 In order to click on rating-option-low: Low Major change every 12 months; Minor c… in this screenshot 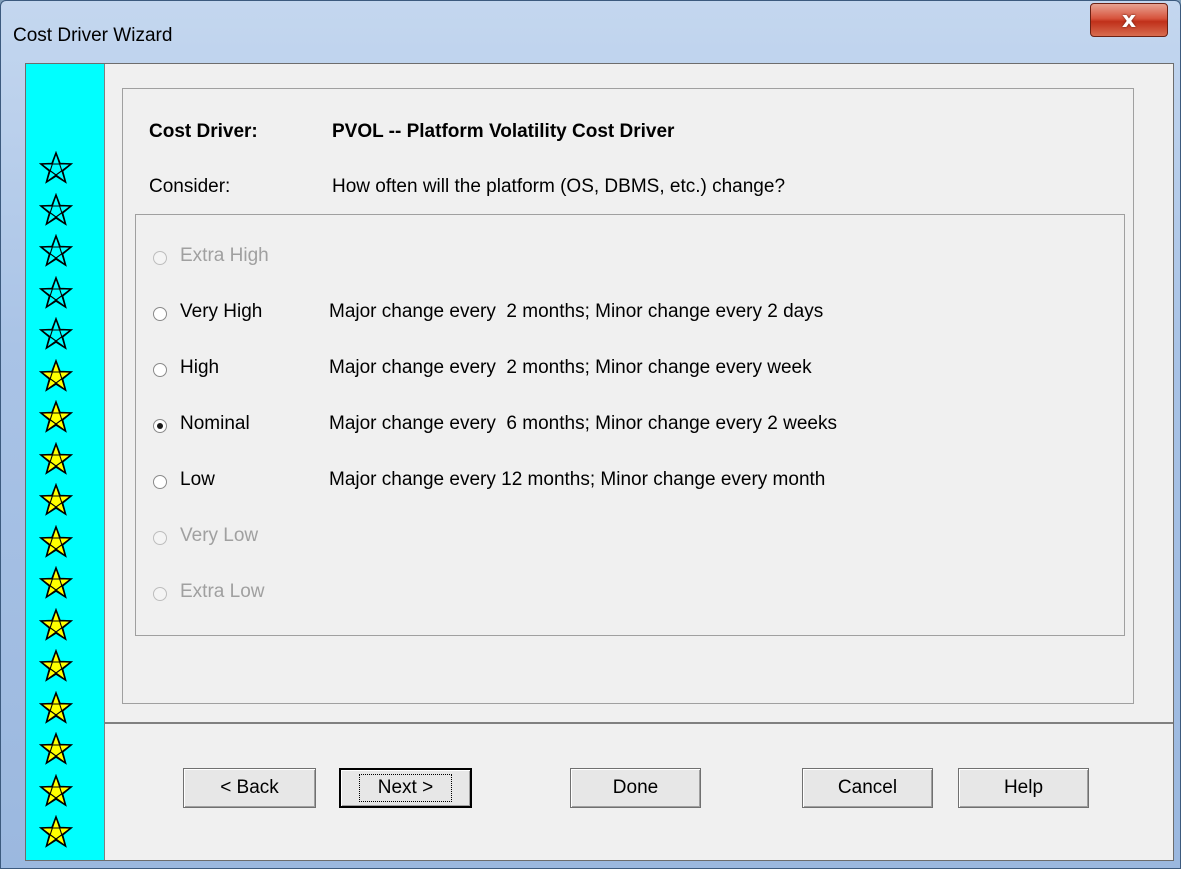, I will do `click(626, 484)`.